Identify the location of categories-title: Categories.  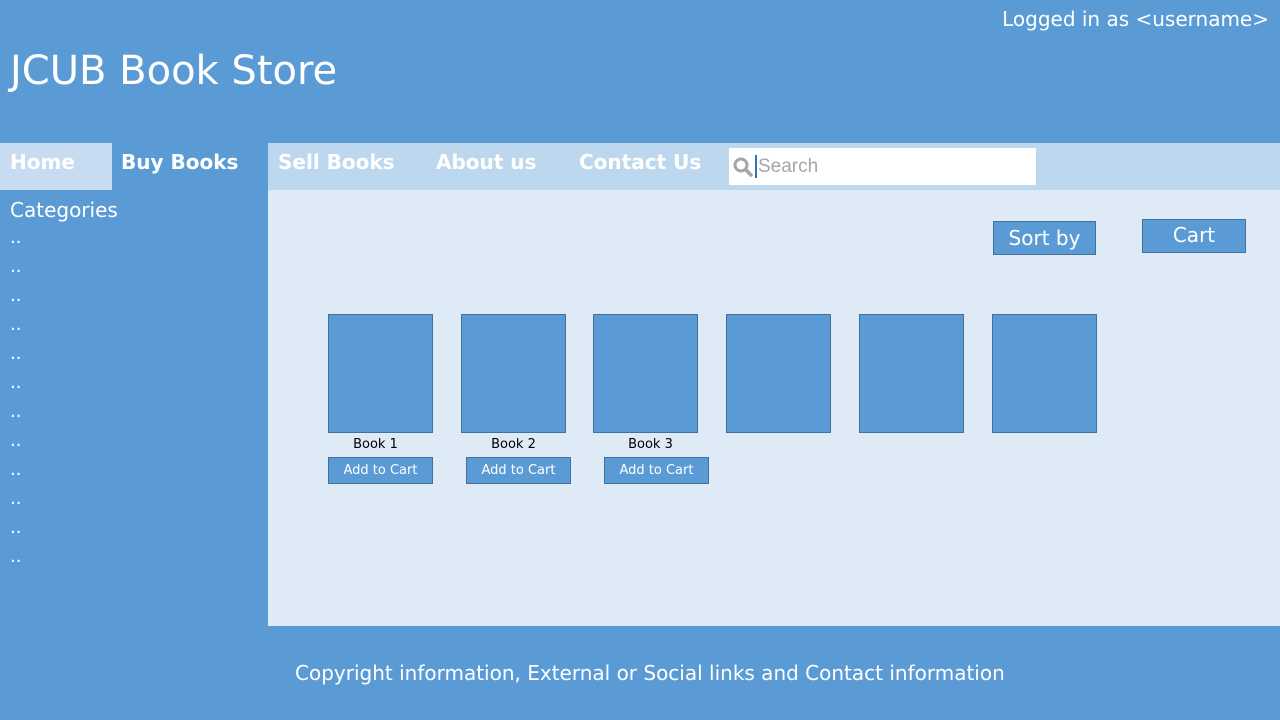
(64, 210).